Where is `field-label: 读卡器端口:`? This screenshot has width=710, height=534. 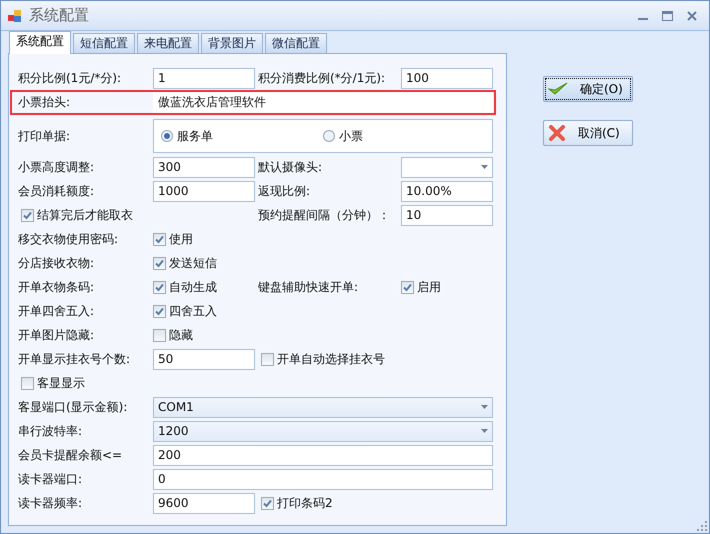 field-label: 读卡器端口: is located at coordinates (51, 479).